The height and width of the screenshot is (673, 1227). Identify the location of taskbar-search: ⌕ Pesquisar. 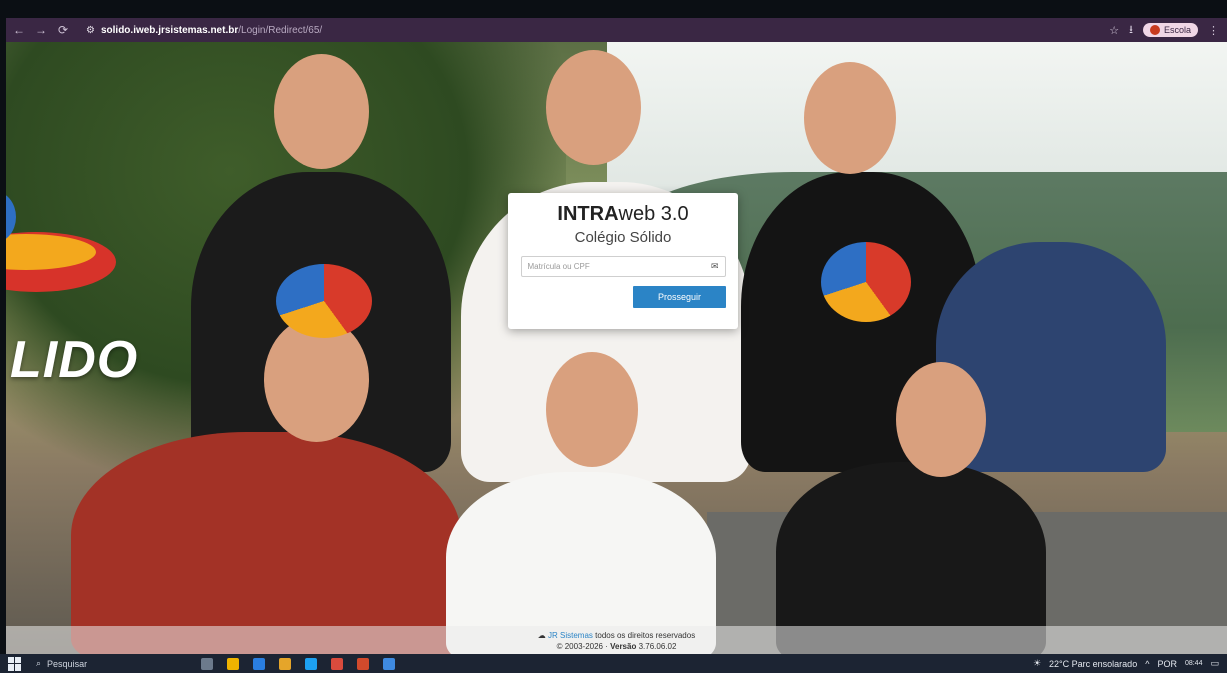
(91, 663).